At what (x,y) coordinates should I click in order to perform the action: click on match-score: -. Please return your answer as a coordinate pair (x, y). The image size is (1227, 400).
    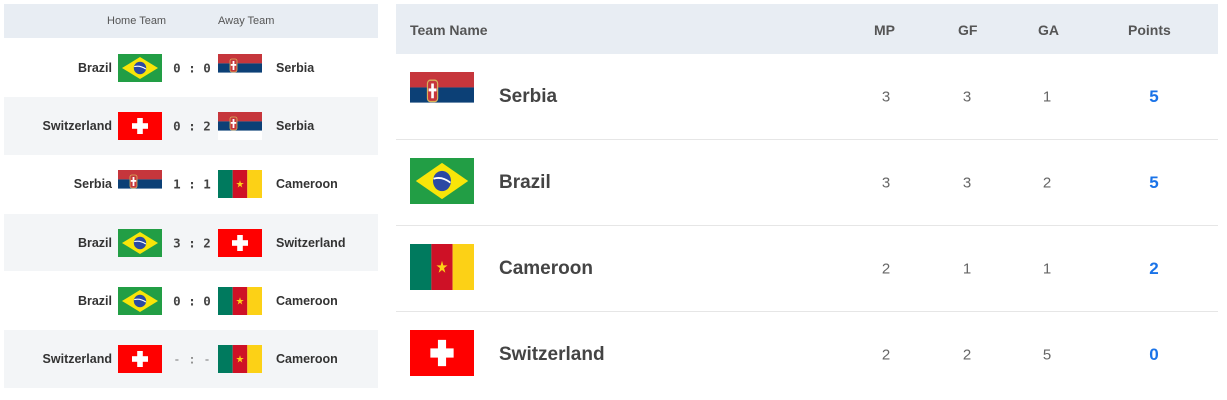
    Looking at the image, I should click on (192, 359).